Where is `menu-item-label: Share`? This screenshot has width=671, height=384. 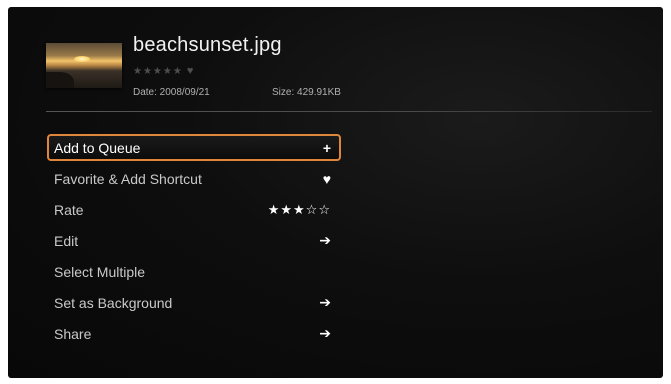 menu-item-label: Share is located at coordinates (73, 333).